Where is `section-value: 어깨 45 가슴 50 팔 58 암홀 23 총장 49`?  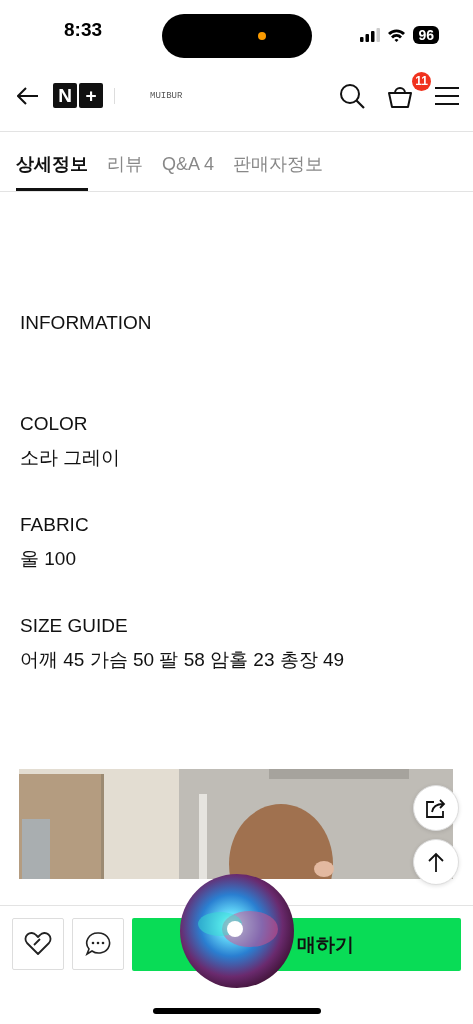
section-value: 어깨 45 가슴 50 팔 58 암홀 23 총장 49 is located at coordinates (183, 660).